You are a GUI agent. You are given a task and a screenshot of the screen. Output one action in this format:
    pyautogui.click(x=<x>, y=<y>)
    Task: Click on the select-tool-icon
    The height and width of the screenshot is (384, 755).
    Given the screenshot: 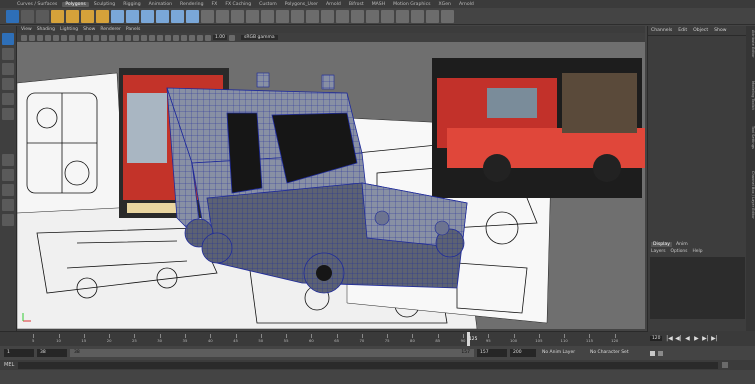 What is the action you would take?
    pyautogui.click(x=8, y=39)
    